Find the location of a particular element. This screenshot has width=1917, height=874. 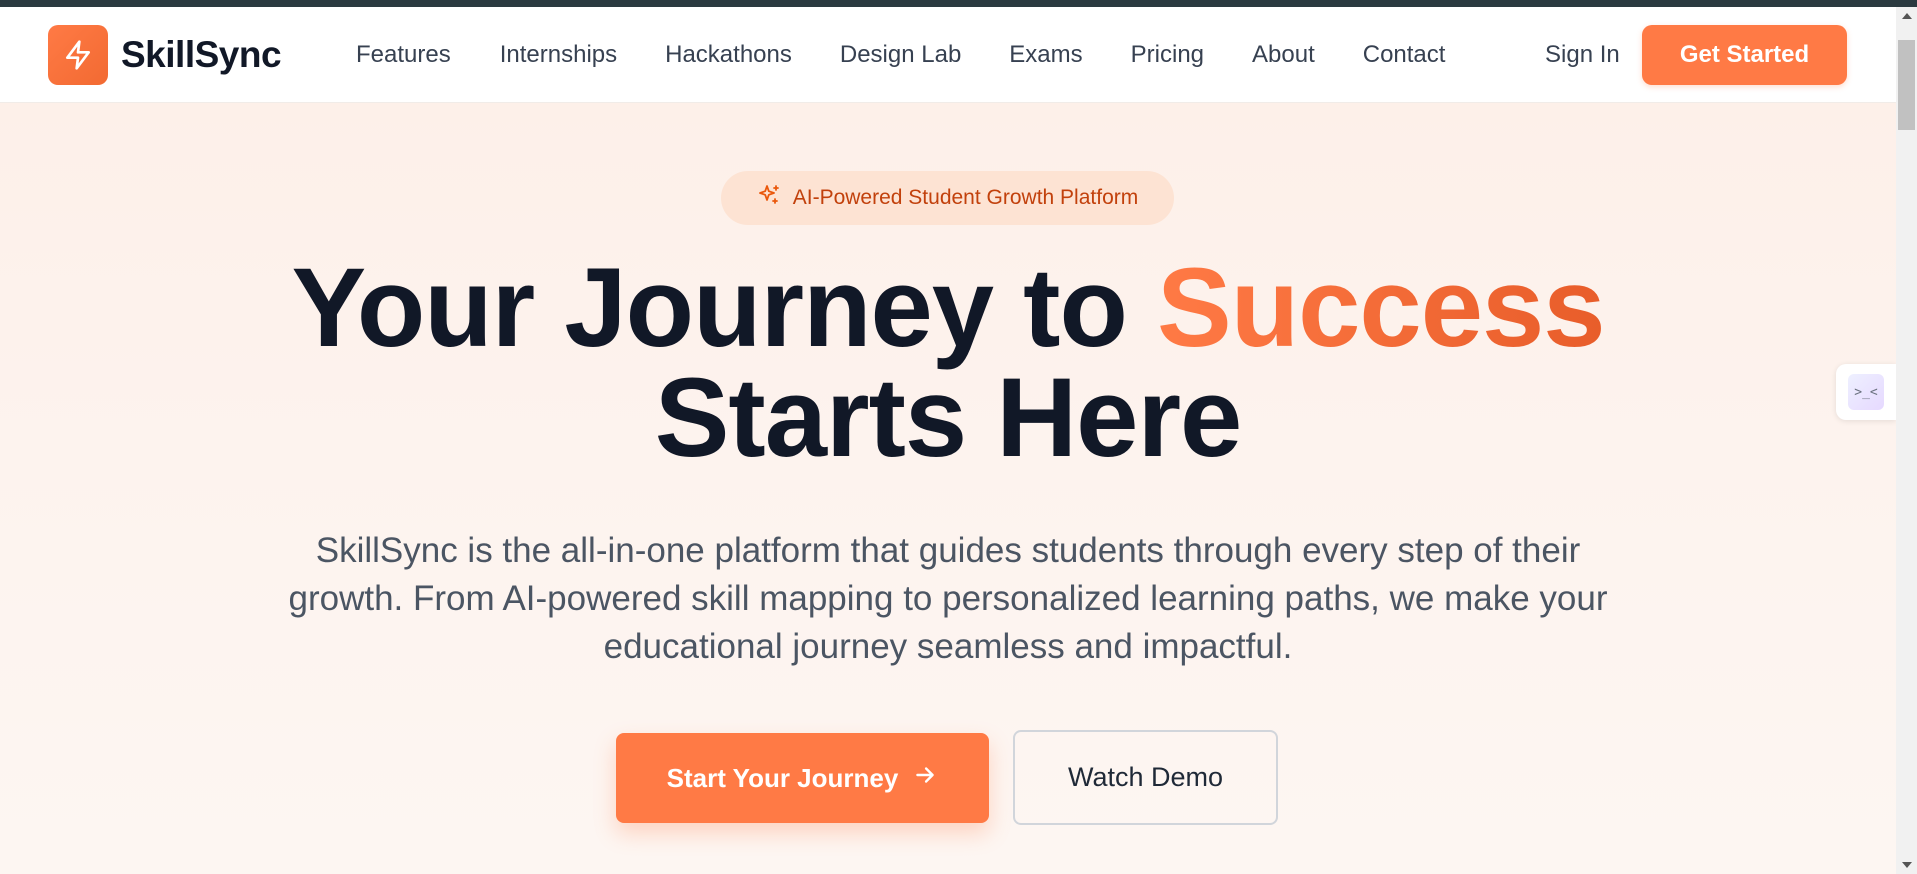

lightning-bolt-icon is located at coordinates (78, 55).